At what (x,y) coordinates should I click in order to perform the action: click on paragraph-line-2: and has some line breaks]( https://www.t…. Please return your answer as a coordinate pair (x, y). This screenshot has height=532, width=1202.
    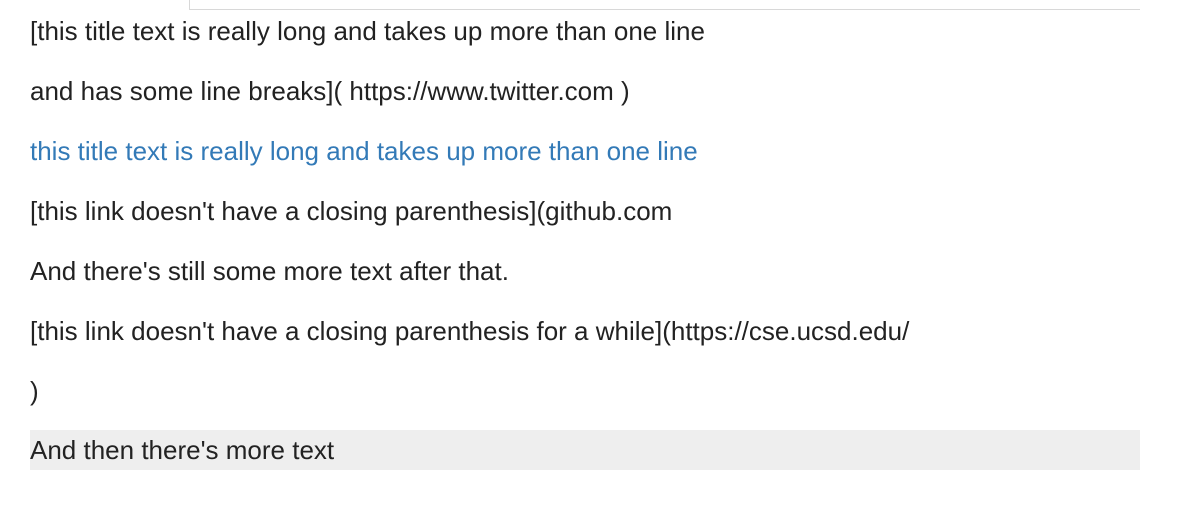
    Looking at the image, I should click on (330, 91).